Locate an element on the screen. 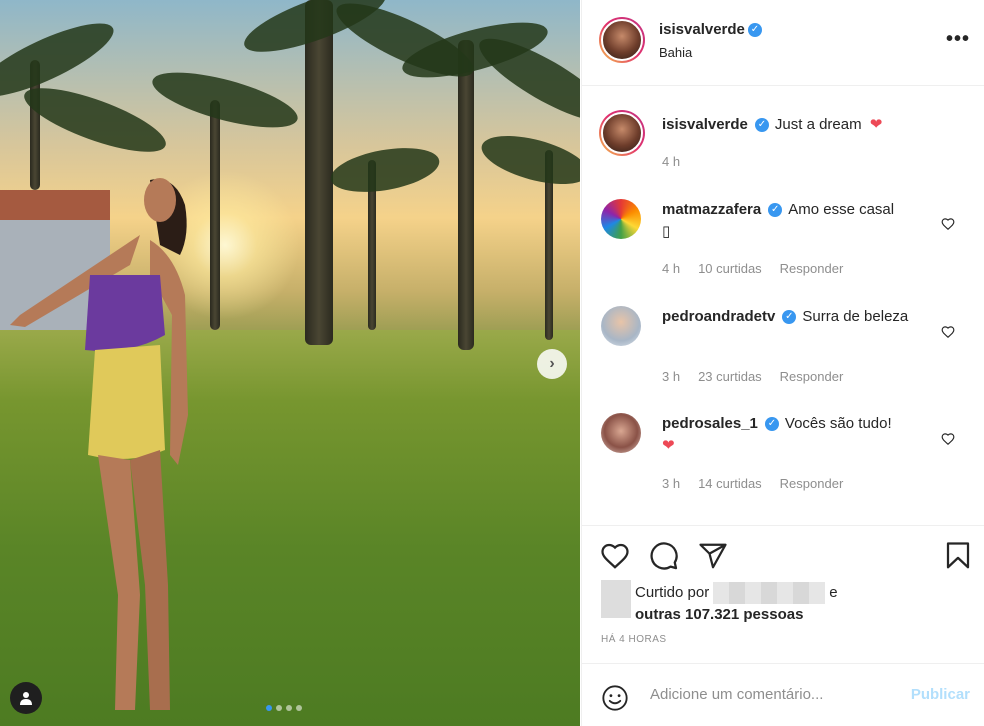 This screenshot has height=726, width=984. missing-emoji-glyph: ▯ is located at coordinates (666, 231).